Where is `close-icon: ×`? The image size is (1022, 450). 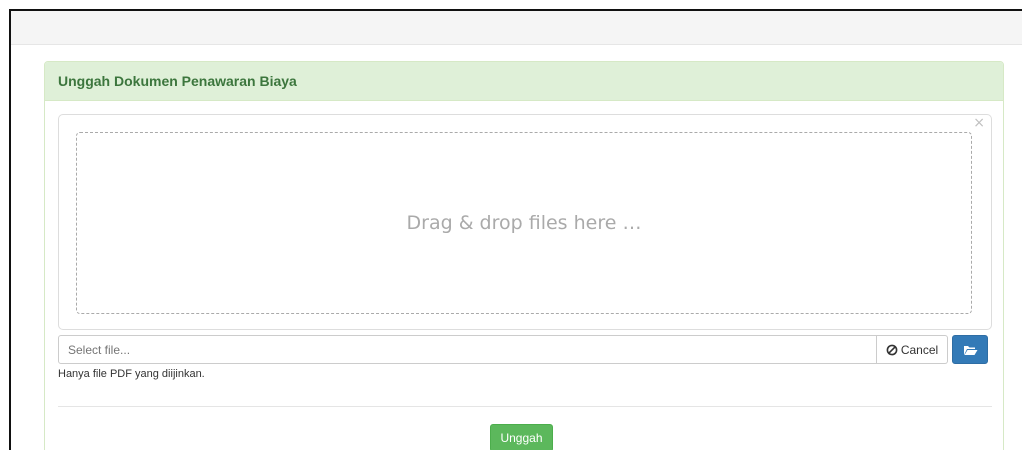
close-icon: × is located at coordinates (979, 123).